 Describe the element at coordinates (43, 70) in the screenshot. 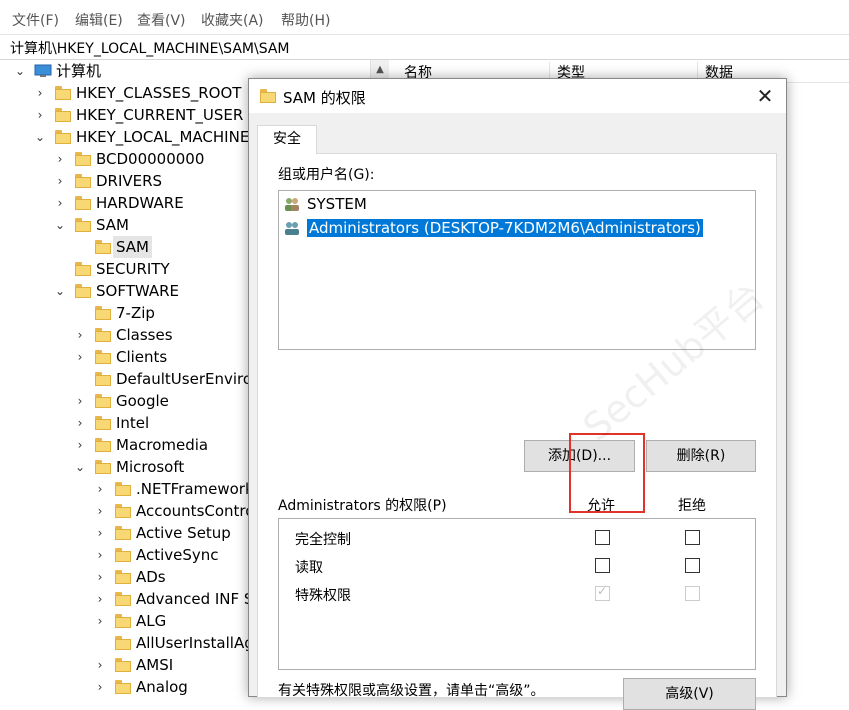

I see `computer-icon` at that location.